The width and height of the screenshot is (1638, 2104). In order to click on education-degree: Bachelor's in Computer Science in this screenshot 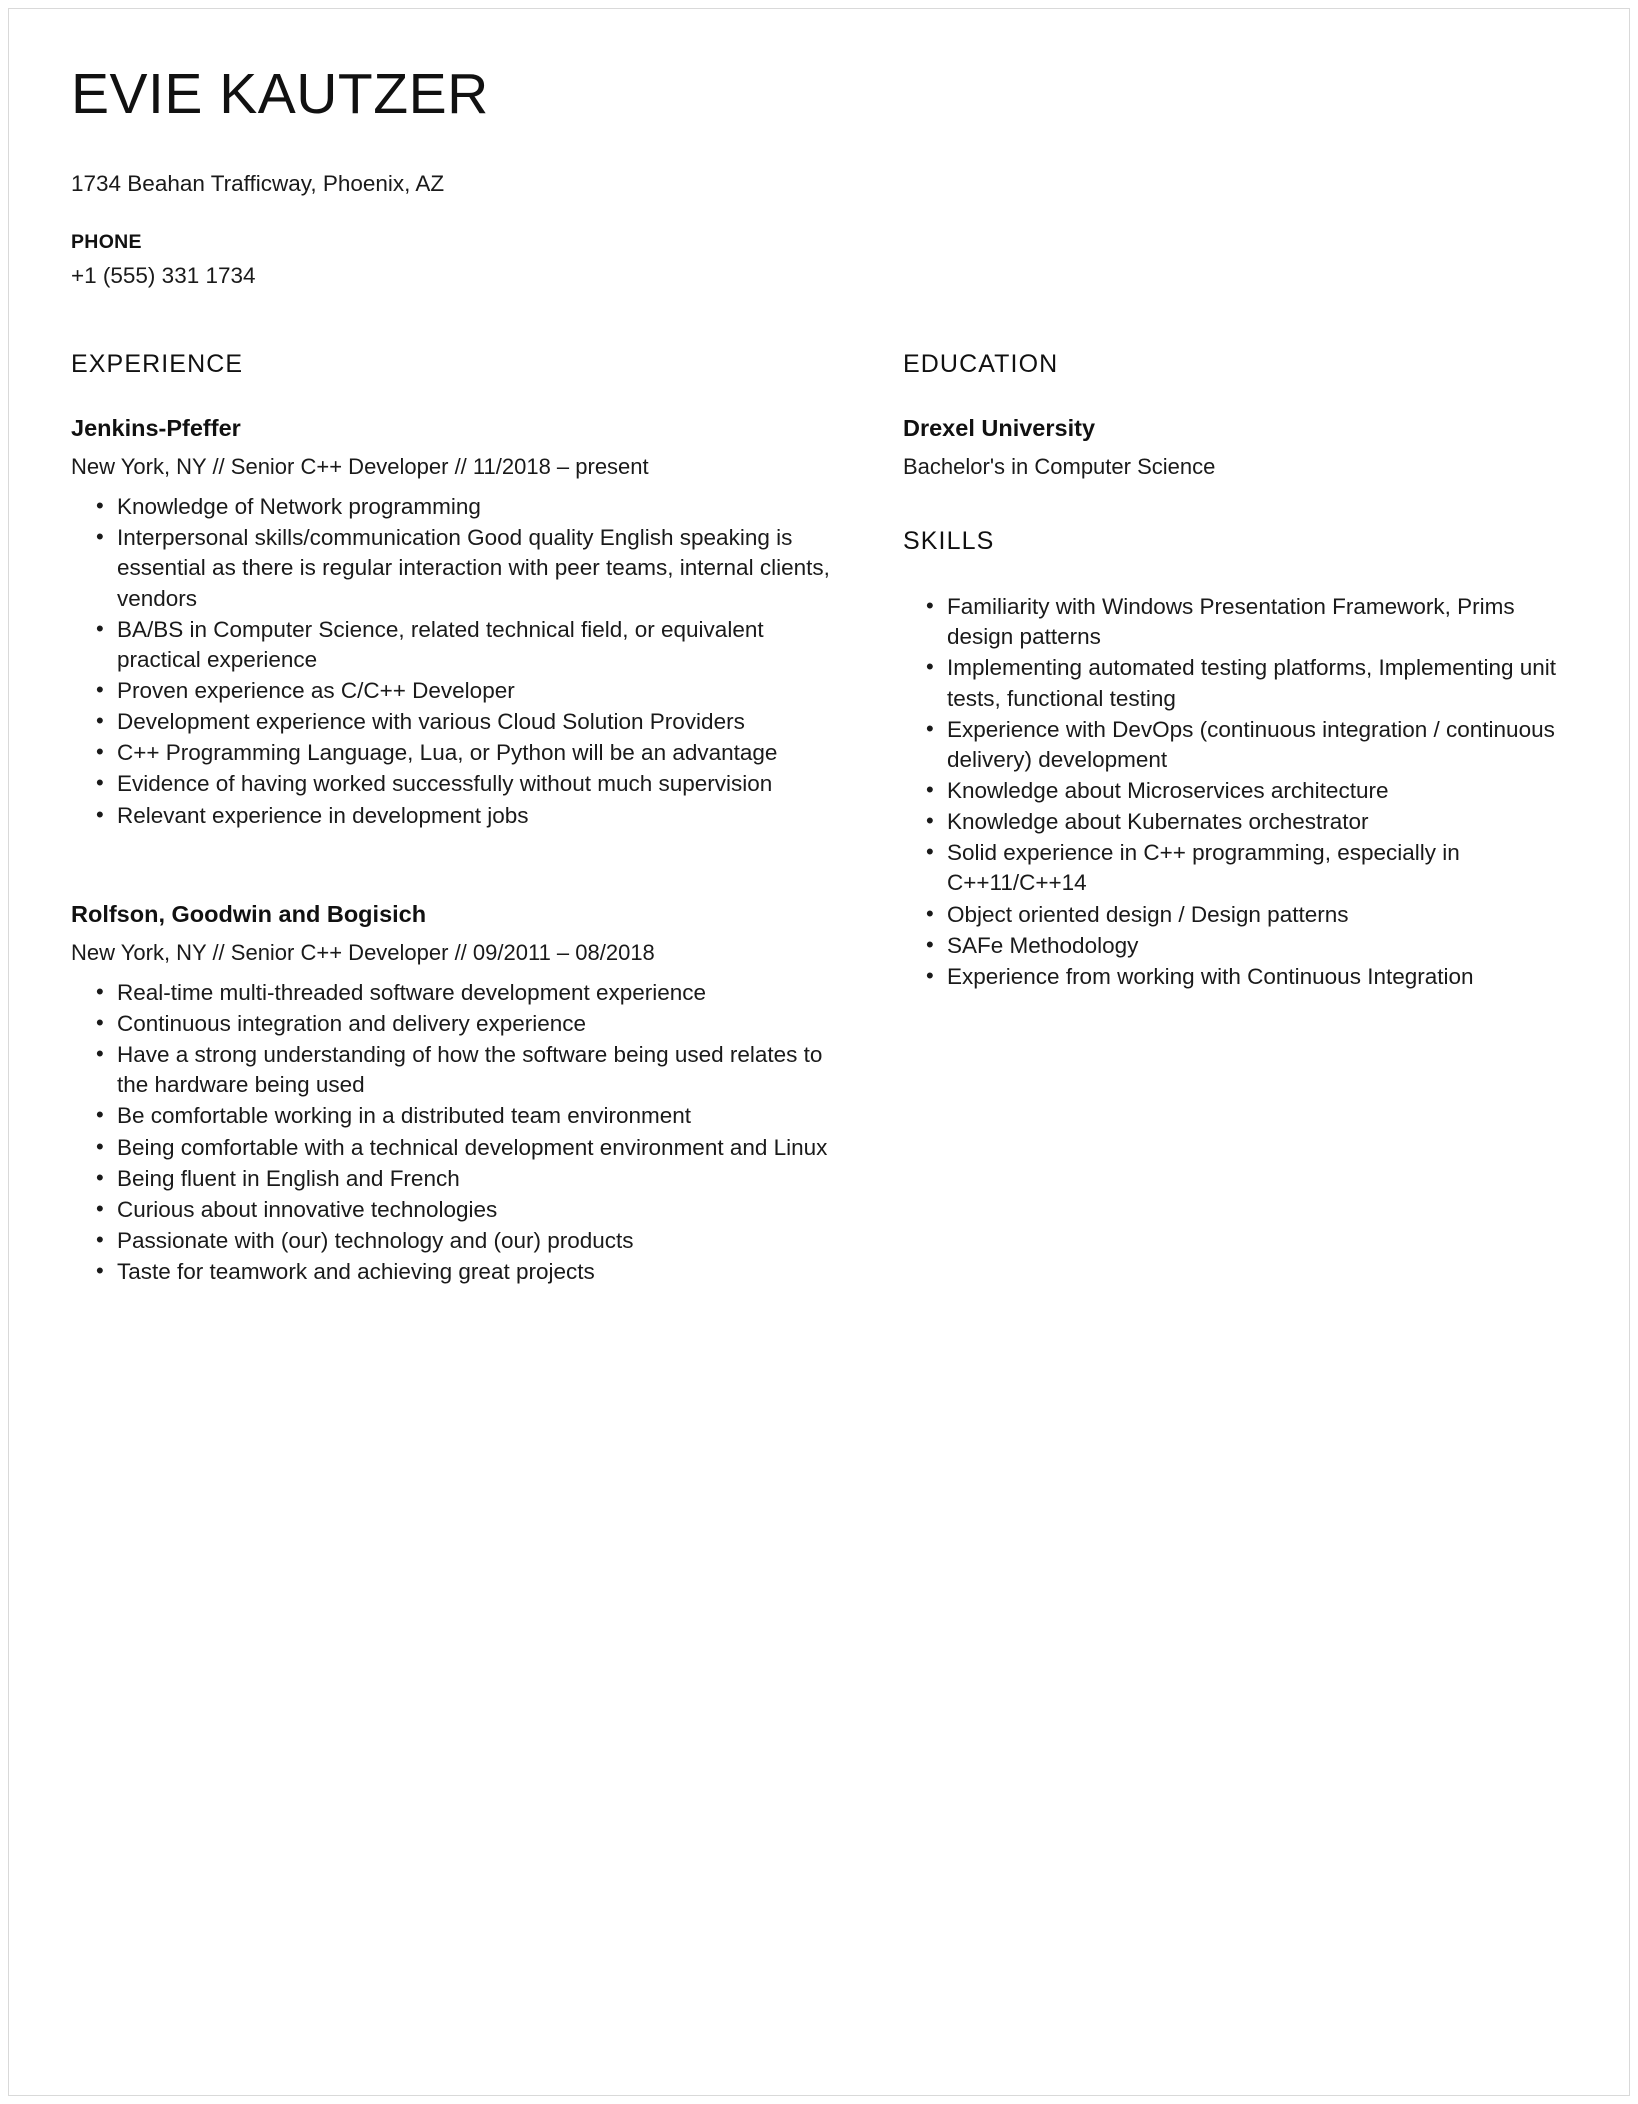, I will do `click(1059, 467)`.